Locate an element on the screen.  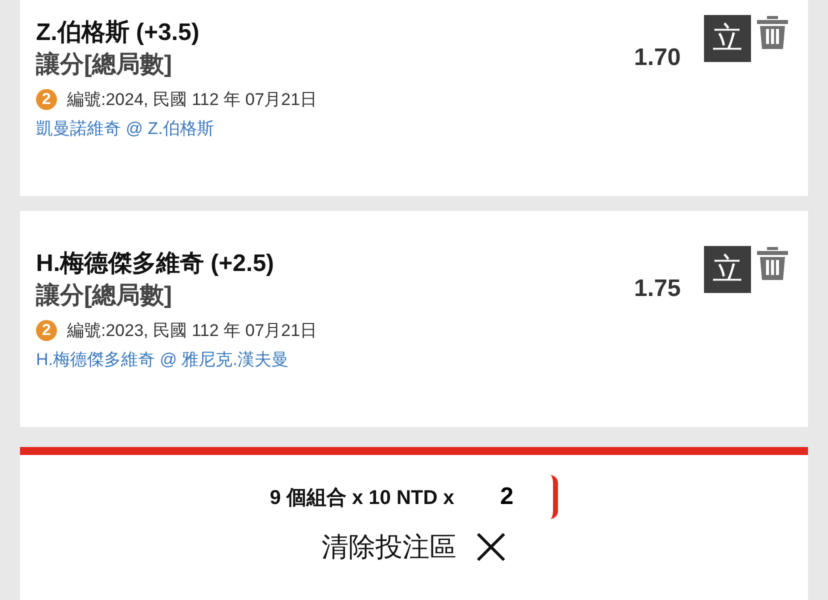
selection-title: Z.伯格斯 (+3.5) is located at coordinates (118, 33).